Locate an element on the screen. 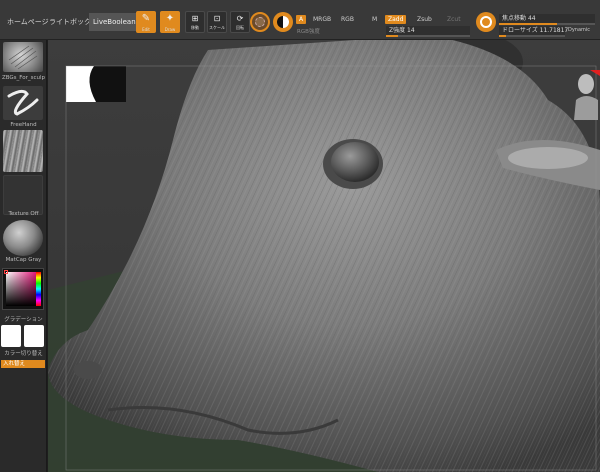  color-switch-label: カラー切り替え is located at coordinates (23, 353).